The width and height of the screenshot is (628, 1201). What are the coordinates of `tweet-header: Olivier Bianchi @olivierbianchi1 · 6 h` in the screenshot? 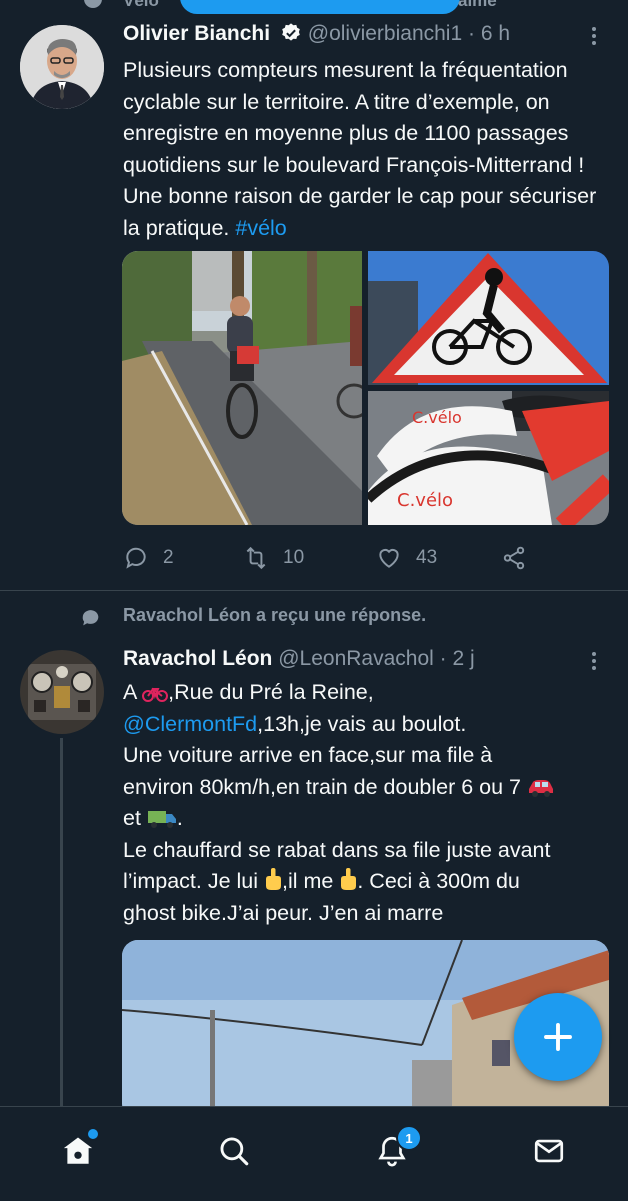 It's located at (316, 34).